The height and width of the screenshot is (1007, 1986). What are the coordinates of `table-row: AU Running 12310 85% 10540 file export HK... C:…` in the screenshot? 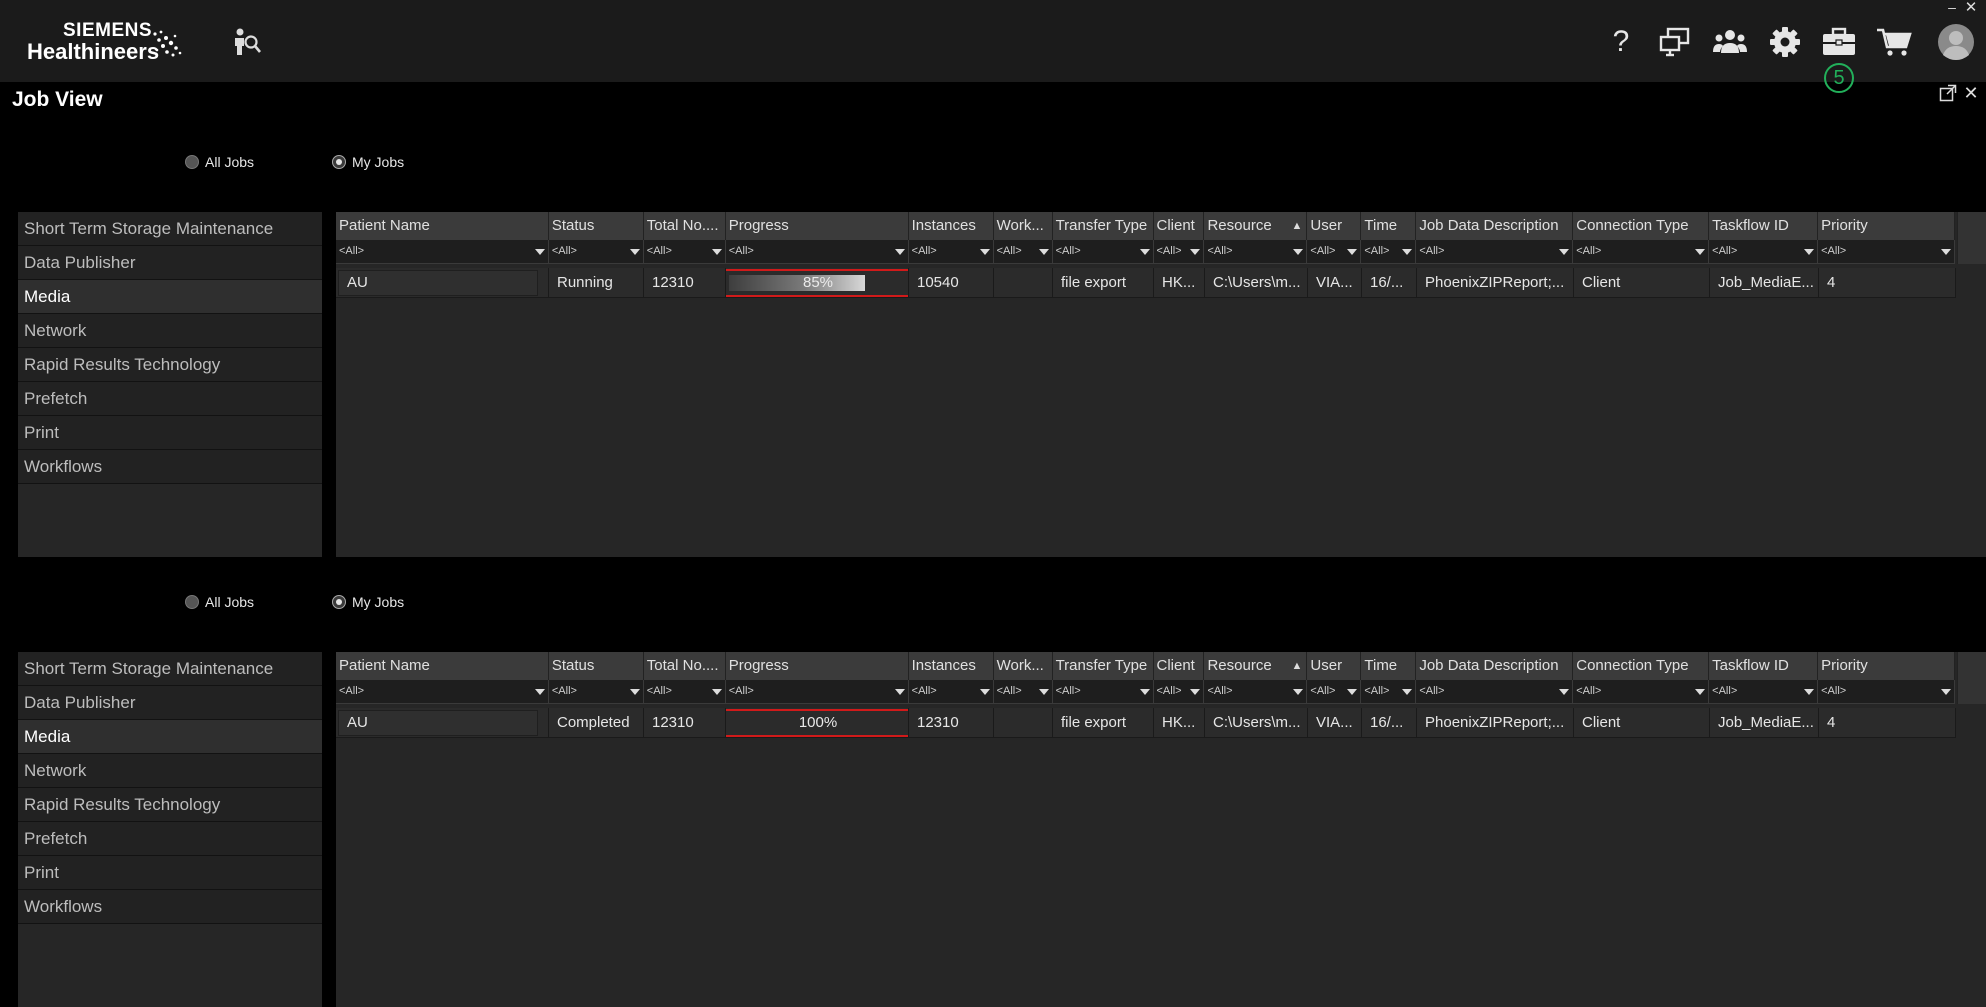 It's located at (1146, 283).